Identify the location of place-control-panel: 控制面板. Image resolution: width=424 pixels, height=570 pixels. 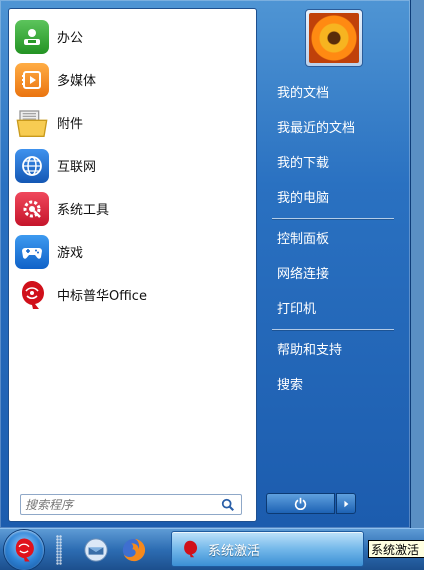
(333, 239).